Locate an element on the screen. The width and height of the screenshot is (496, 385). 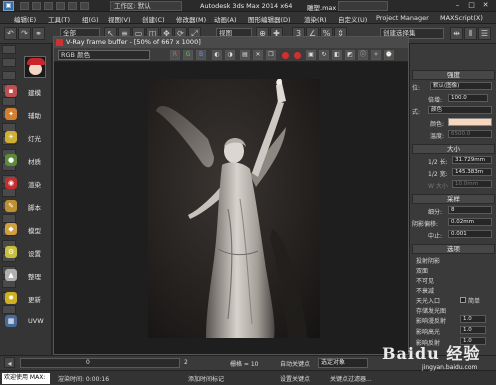
align-icon: ⫴ is located at coordinates (470, 33).